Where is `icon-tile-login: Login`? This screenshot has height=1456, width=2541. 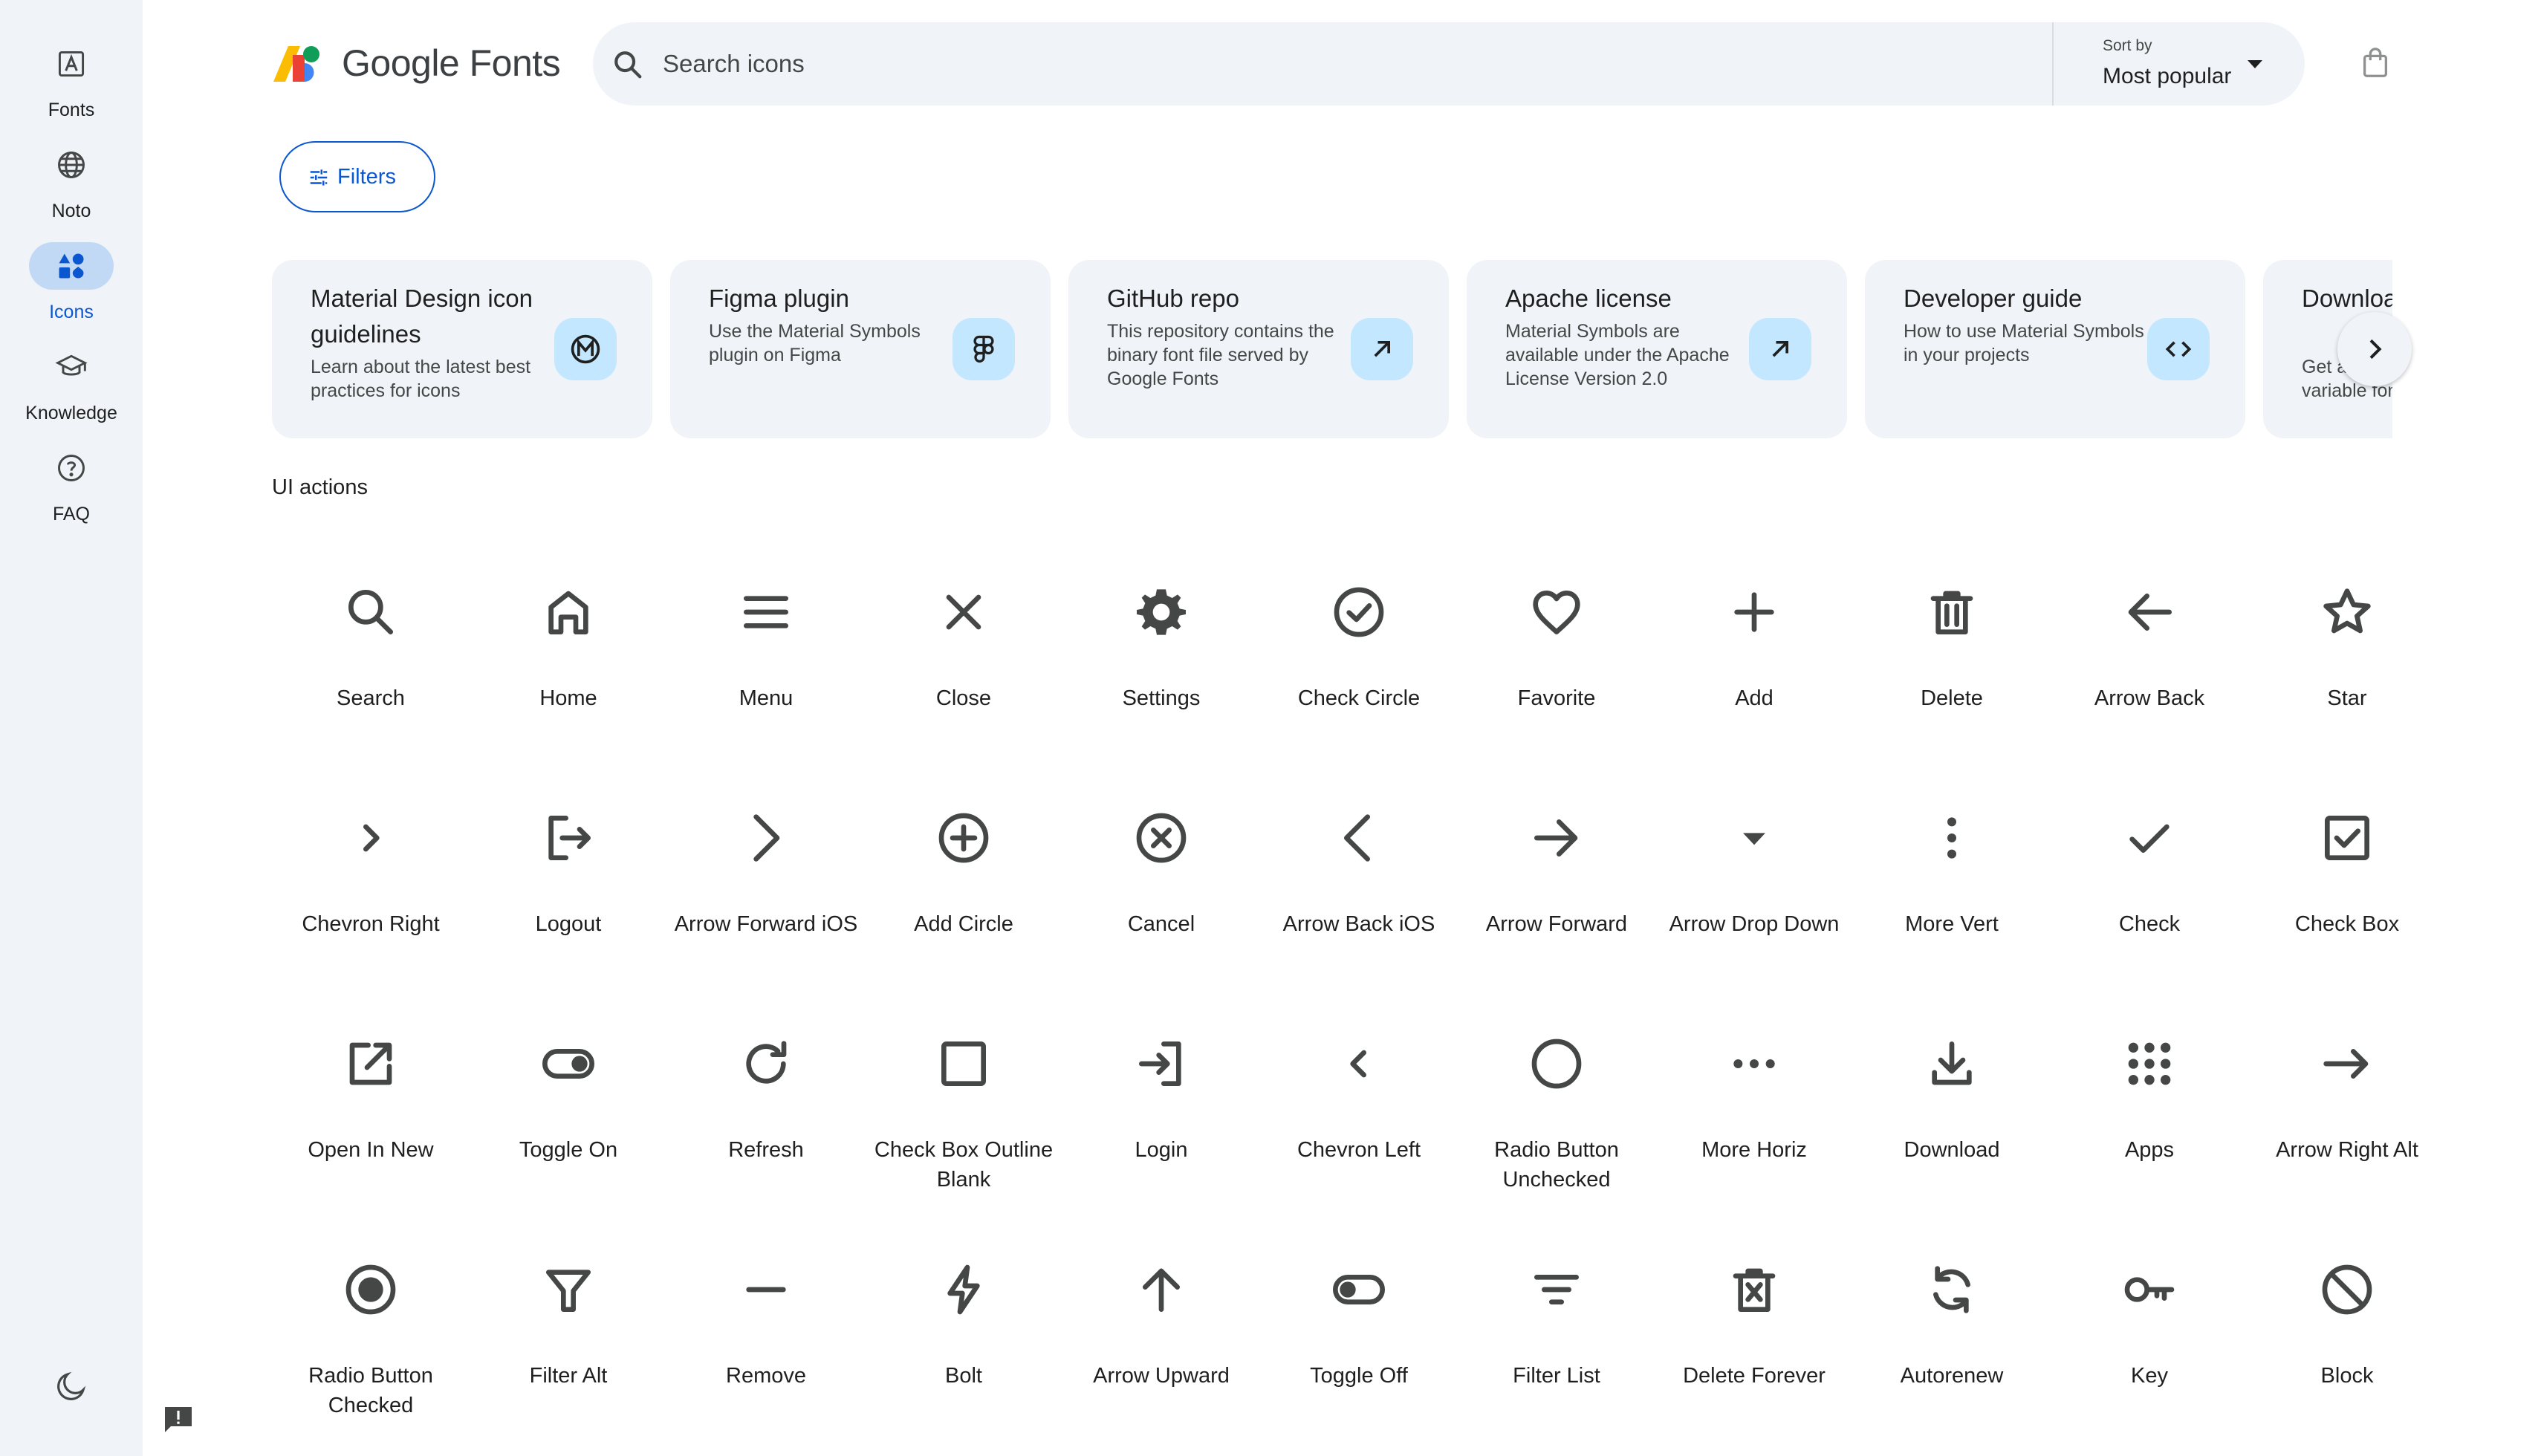
icon-tile-login: Login is located at coordinates (1161, 1122).